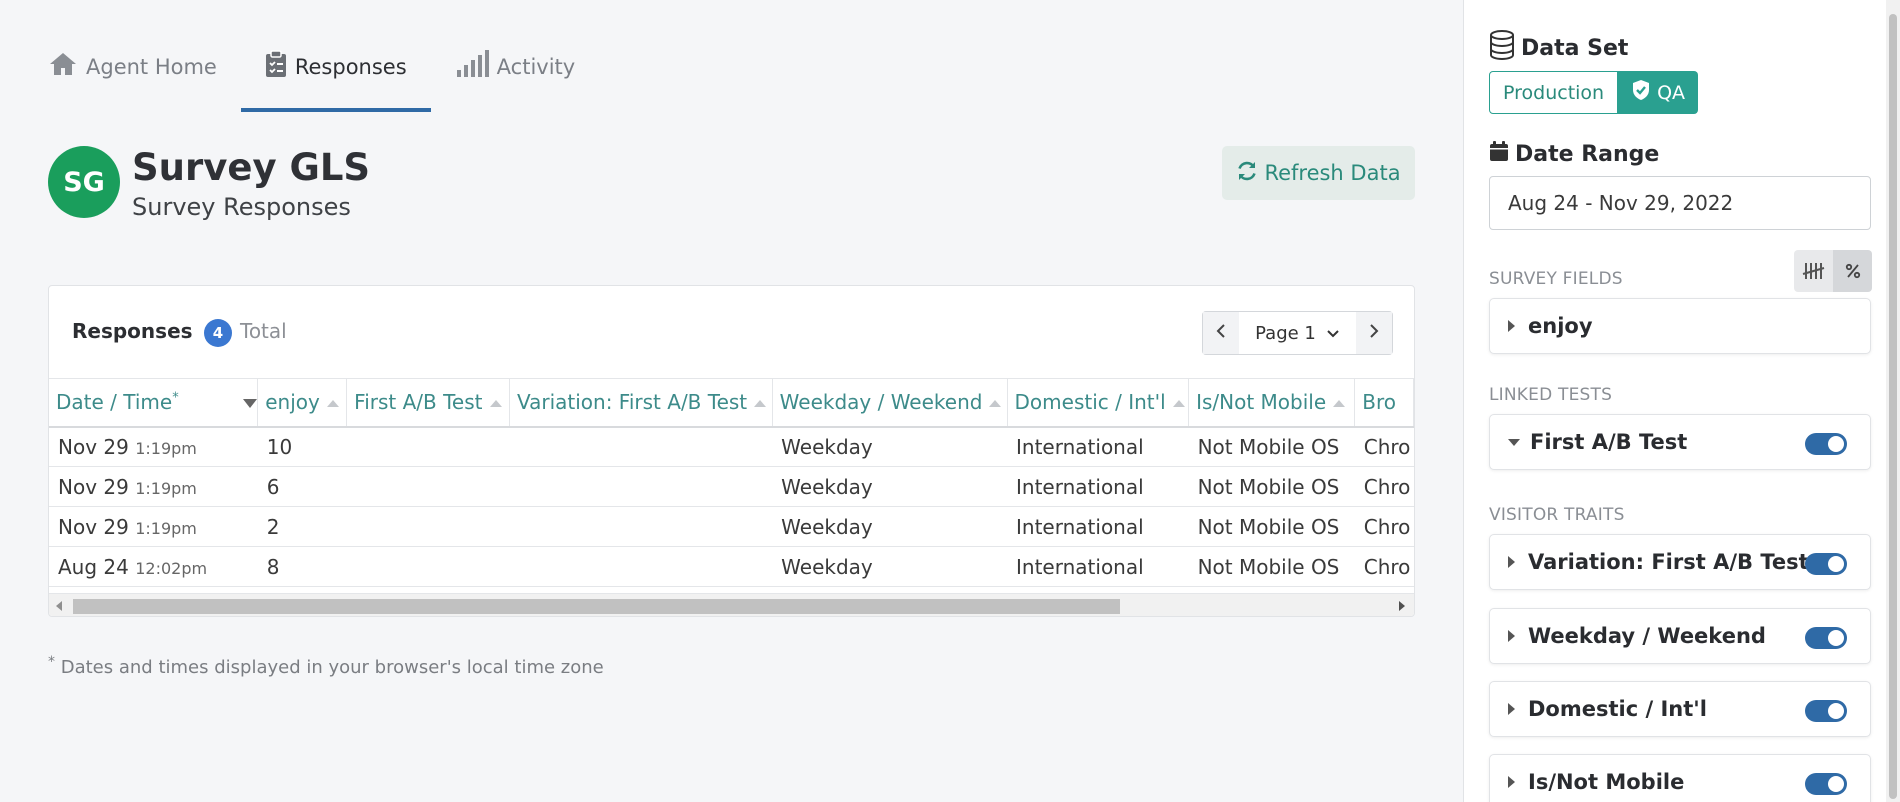 The height and width of the screenshot is (802, 1900). What do you see at coordinates (1557, 515) in the screenshot?
I see `visitor-traits-label: VISITOR TRAITS` at bounding box center [1557, 515].